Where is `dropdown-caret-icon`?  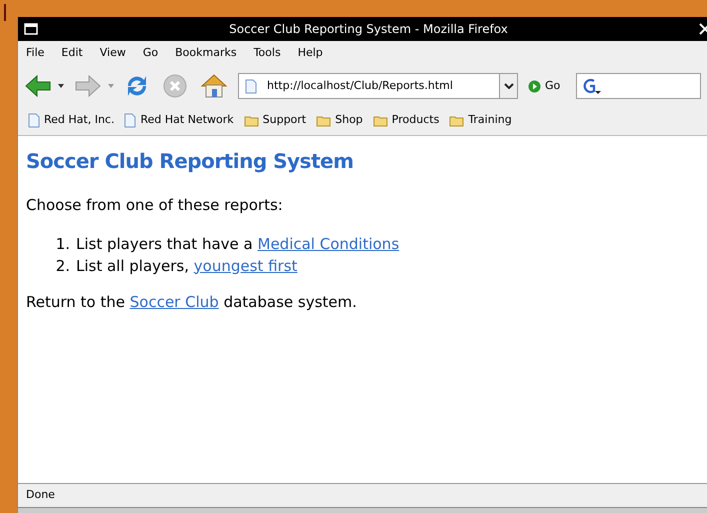 dropdown-caret-icon is located at coordinates (61, 86).